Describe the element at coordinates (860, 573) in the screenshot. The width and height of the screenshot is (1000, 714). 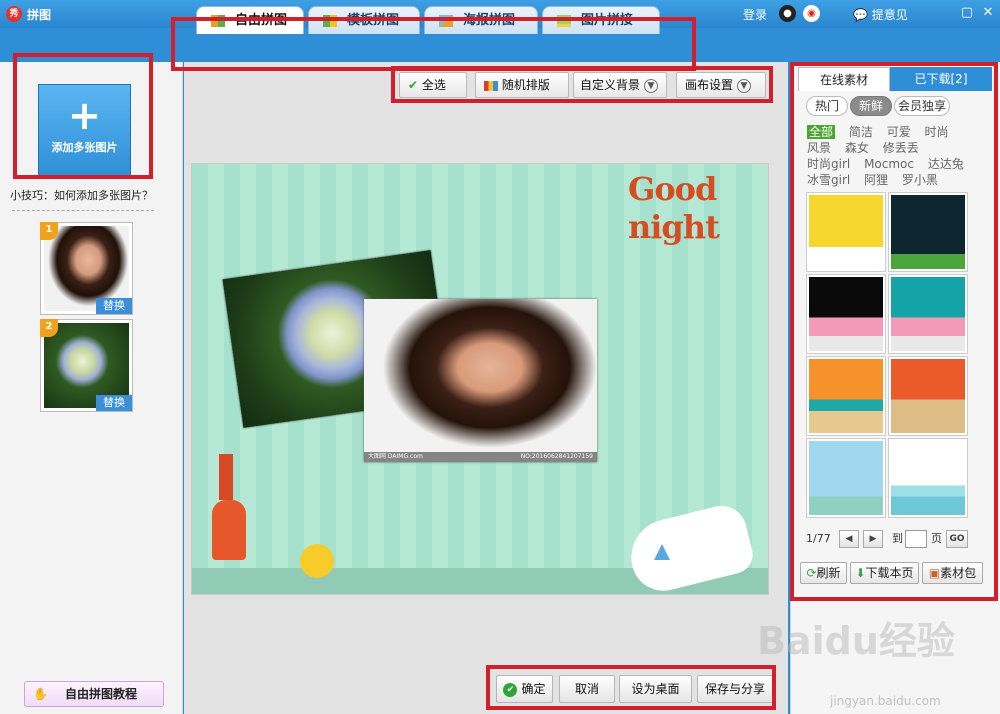
I see `download-icon: ⬇` at that location.